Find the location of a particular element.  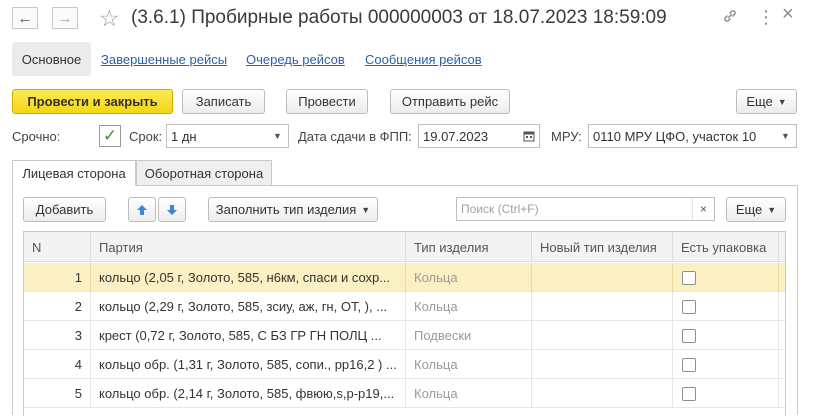

arrow-up-icon is located at coordinates (142, 209).